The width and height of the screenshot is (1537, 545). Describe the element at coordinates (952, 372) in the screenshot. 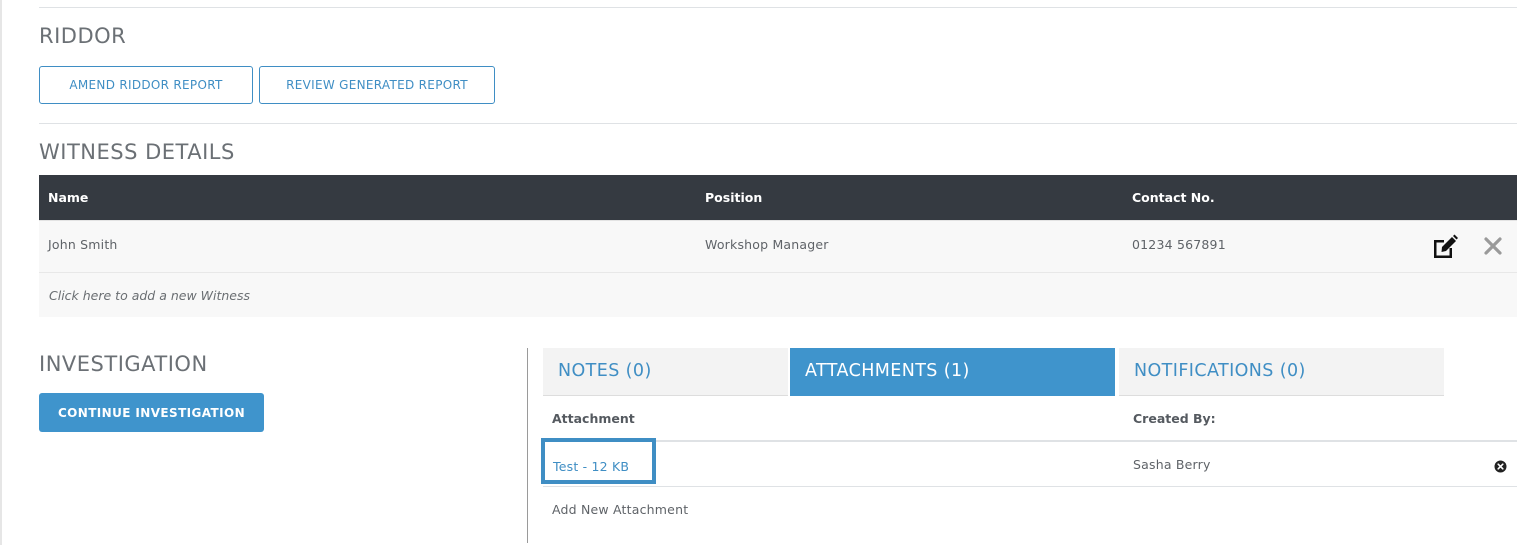

I see `tab-attachments: ATTACHMENTS (1)` at that location.